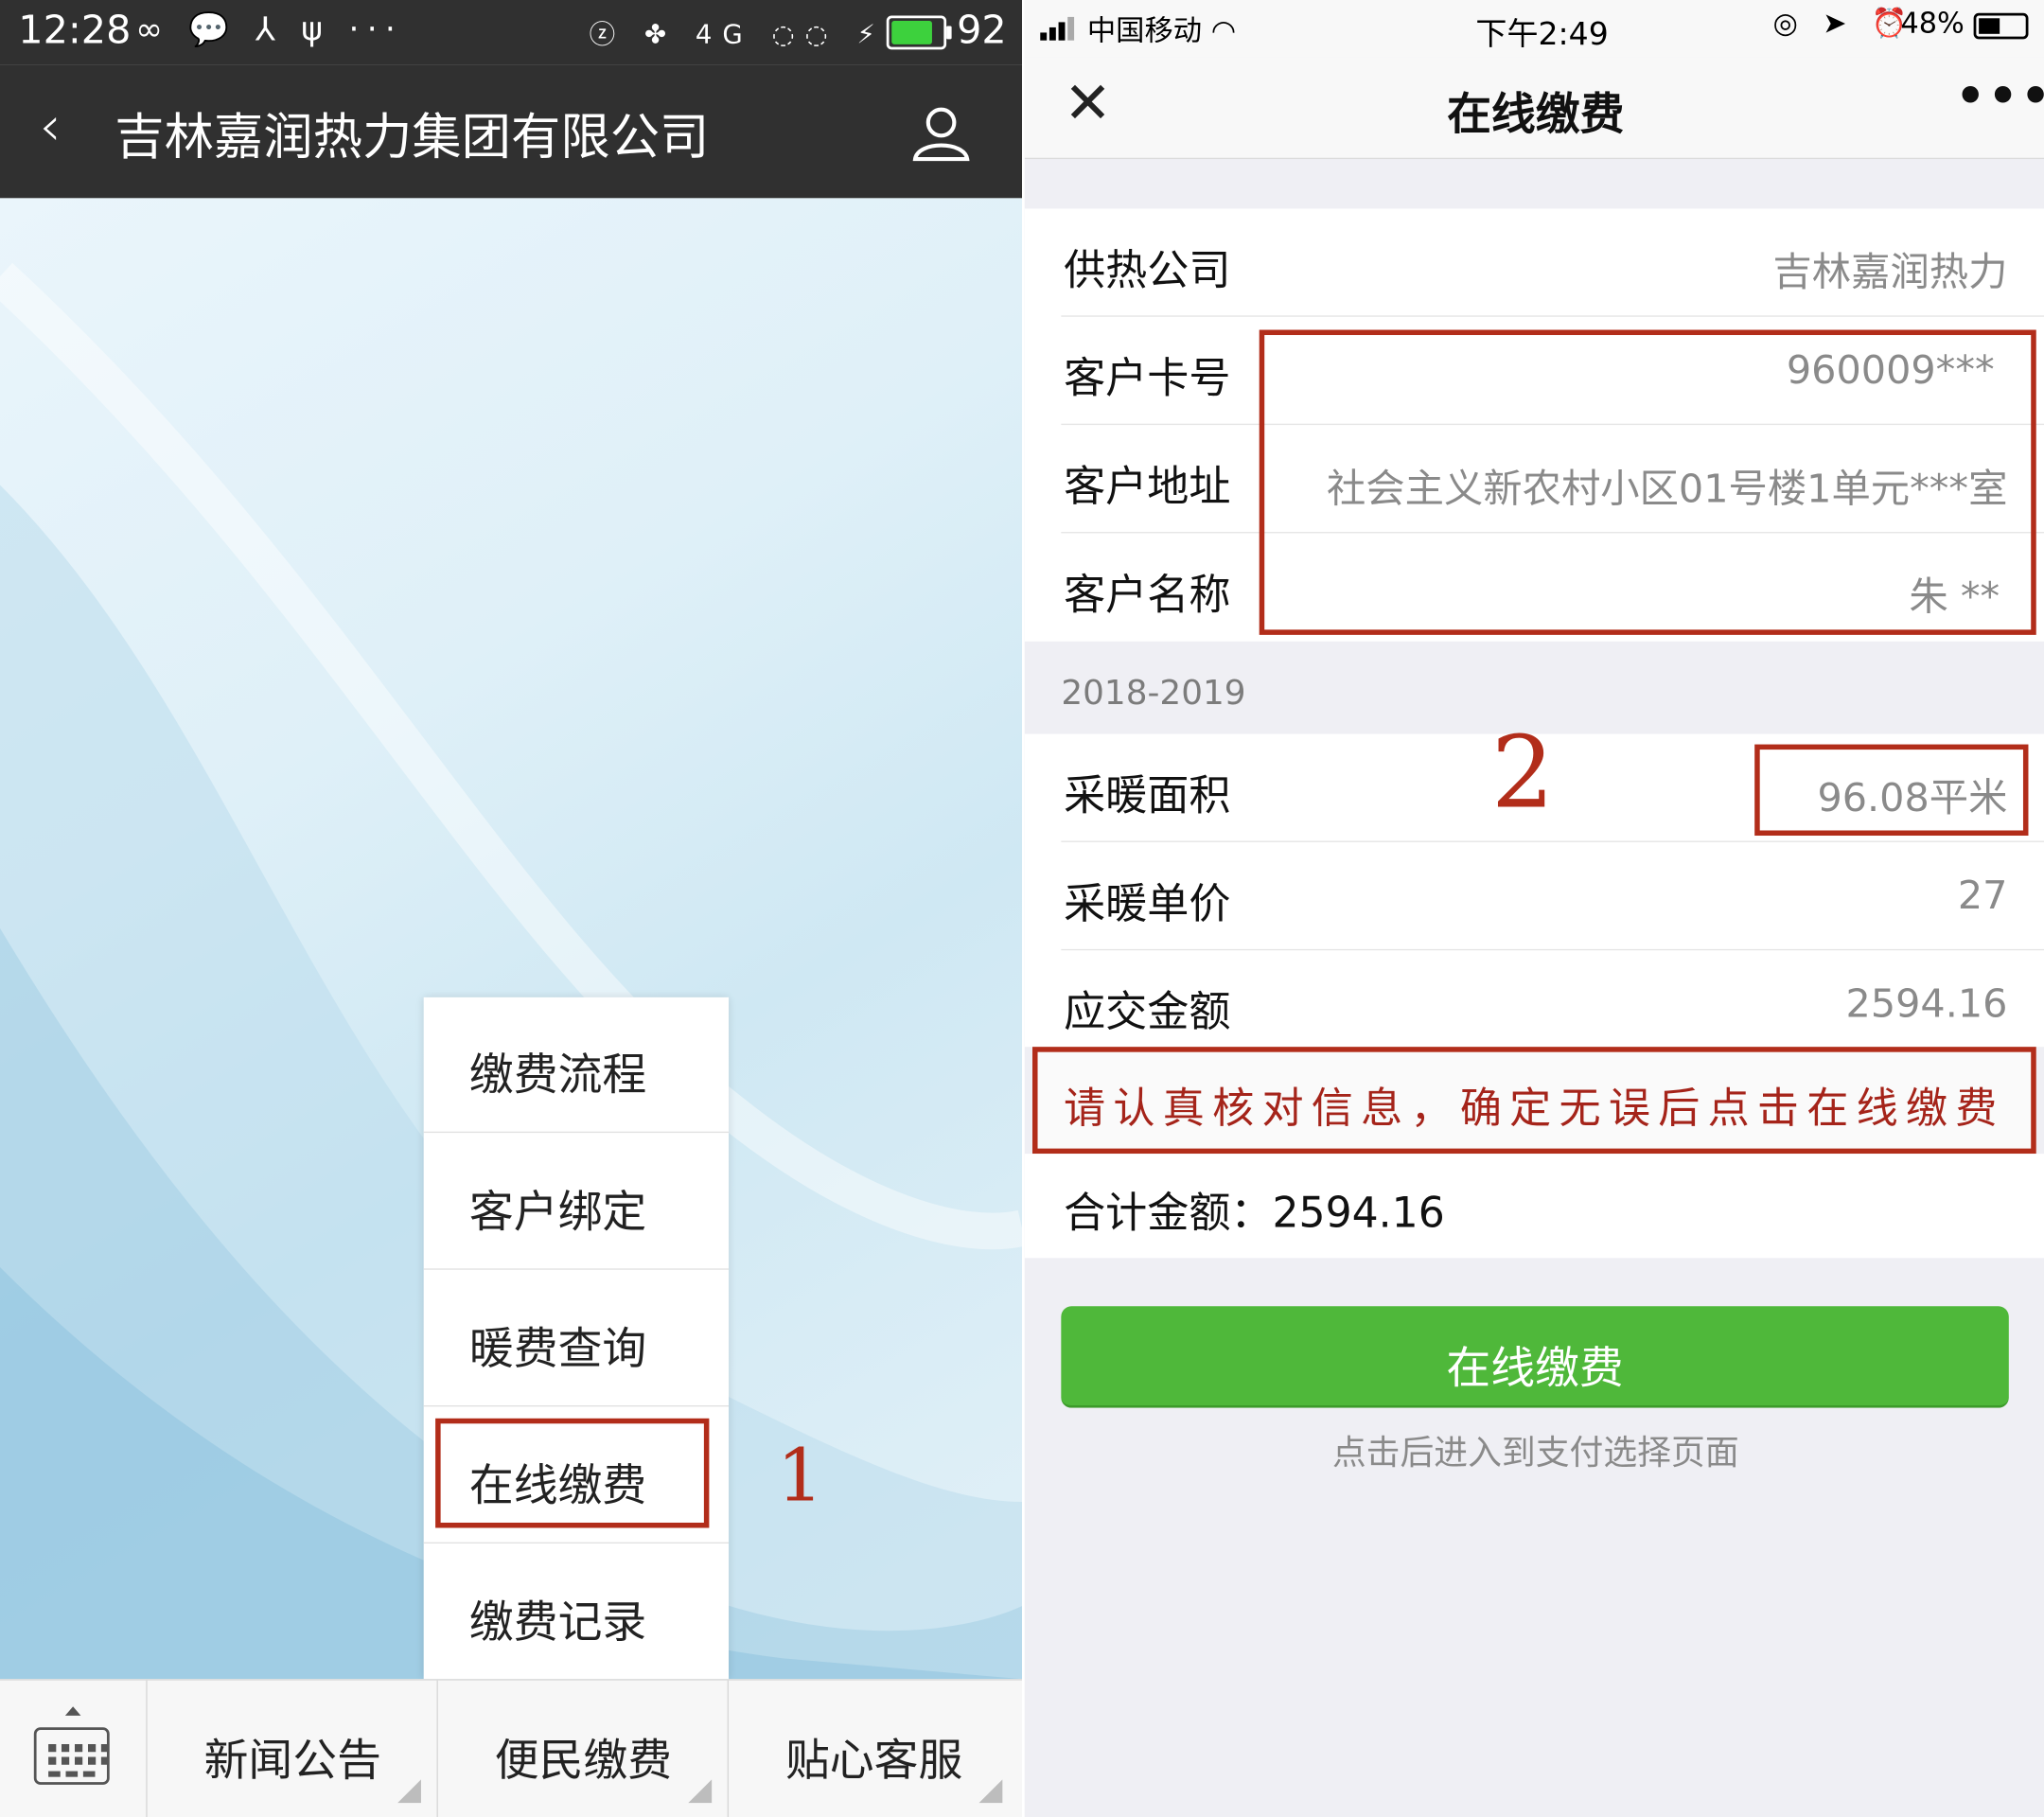 This screenshot has height=1817, width=2044. I want to click on page-title: 在线缴费, so click(1536, 114).